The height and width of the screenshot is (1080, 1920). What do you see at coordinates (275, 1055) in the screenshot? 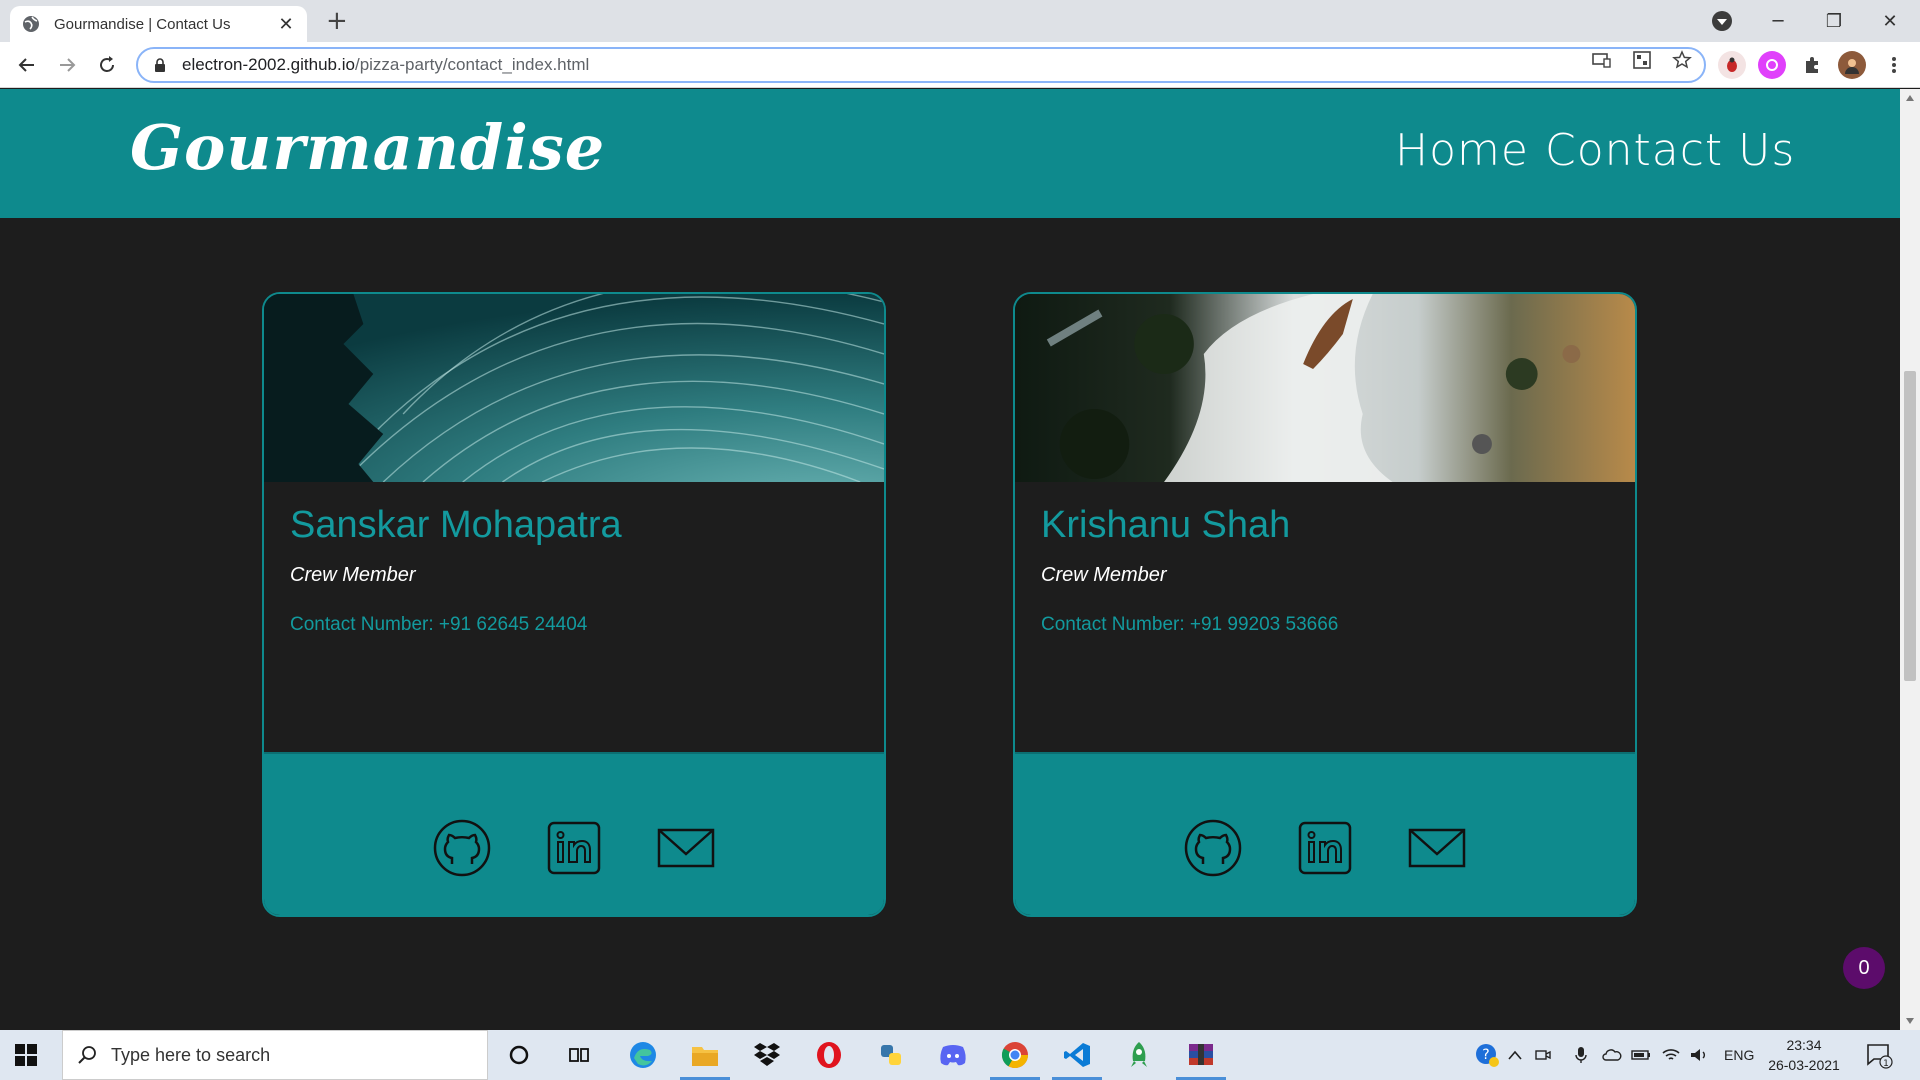
I see `taskbar-search-input: Type here to search` at bounding box center [275, 1055].